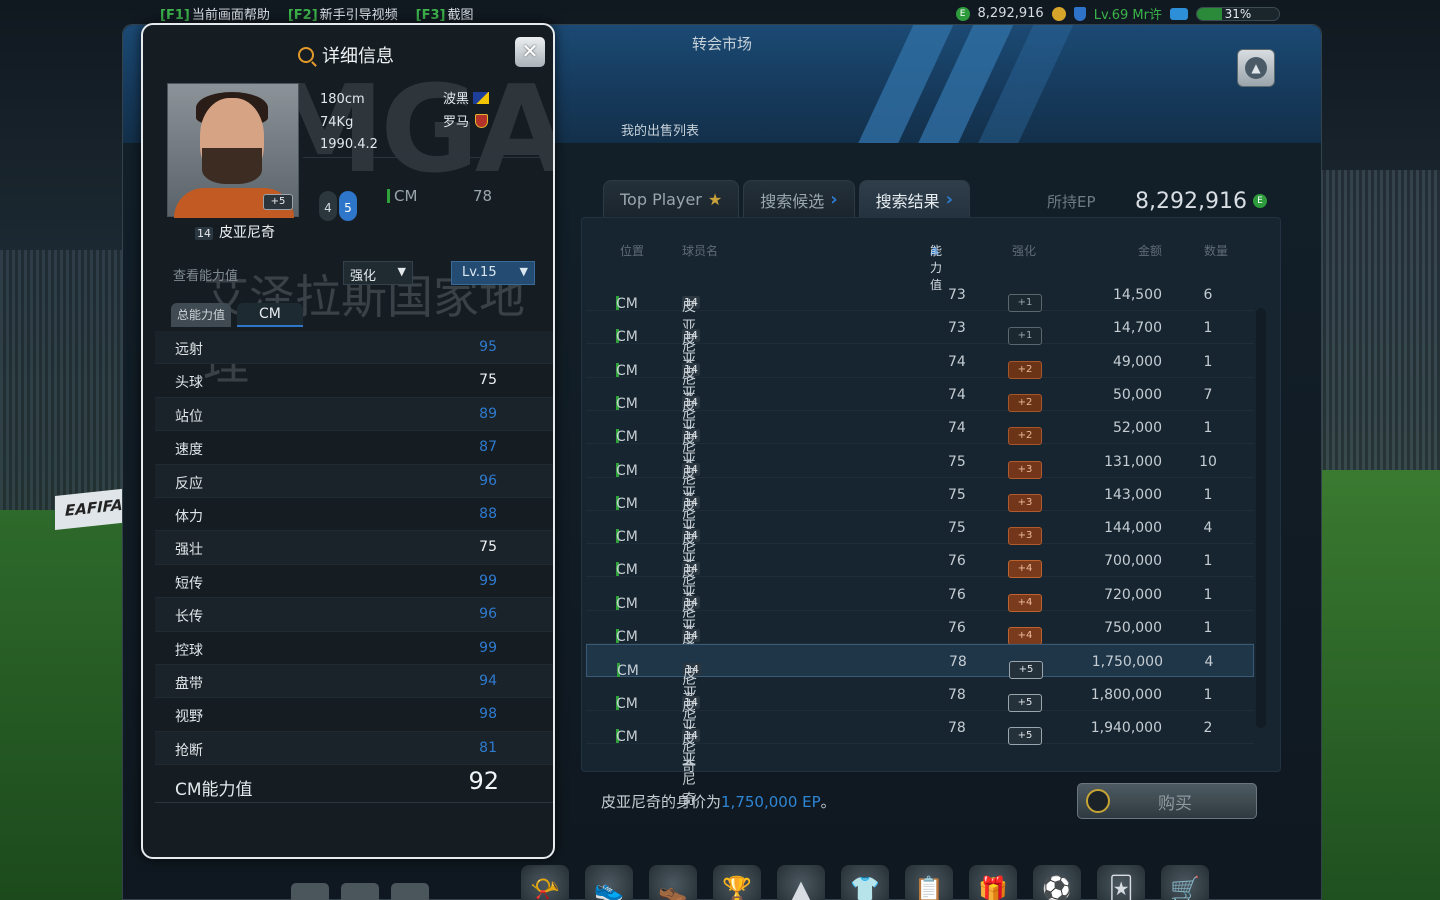 The width and height of the screenshot is (1440, 900). Describe the element at coordinates (957, 494) in the screenshot. I see `row-ovr: 75` at that location.